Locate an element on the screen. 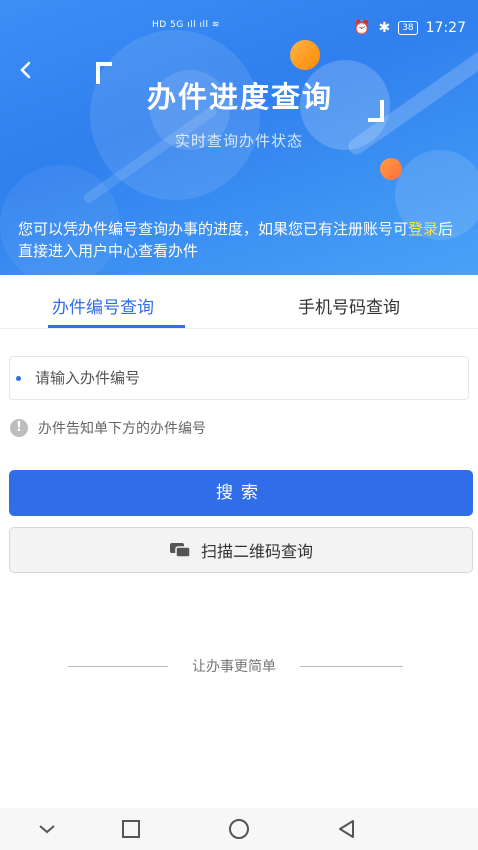 This screenshot has width=478, height=850. query-tabs: 办件编号查询 手机号码查询 is located at coordinates (239, 302).